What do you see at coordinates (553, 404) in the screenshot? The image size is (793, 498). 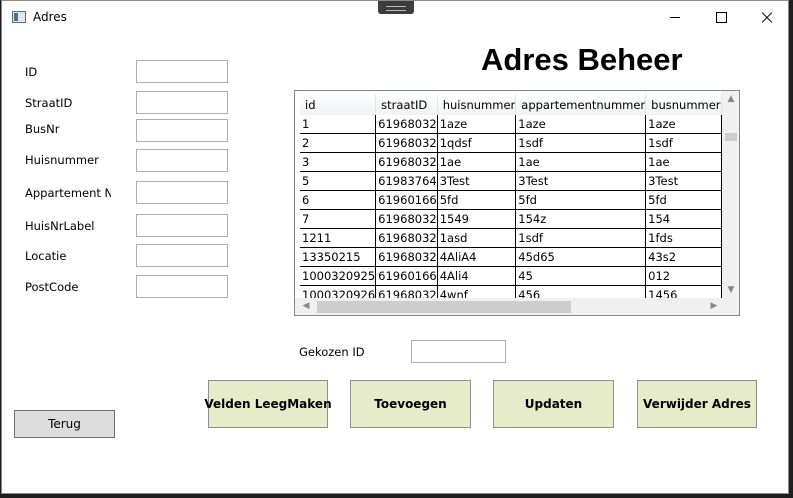 I see `update-button: Updaten` at bounding box center [553, 404].